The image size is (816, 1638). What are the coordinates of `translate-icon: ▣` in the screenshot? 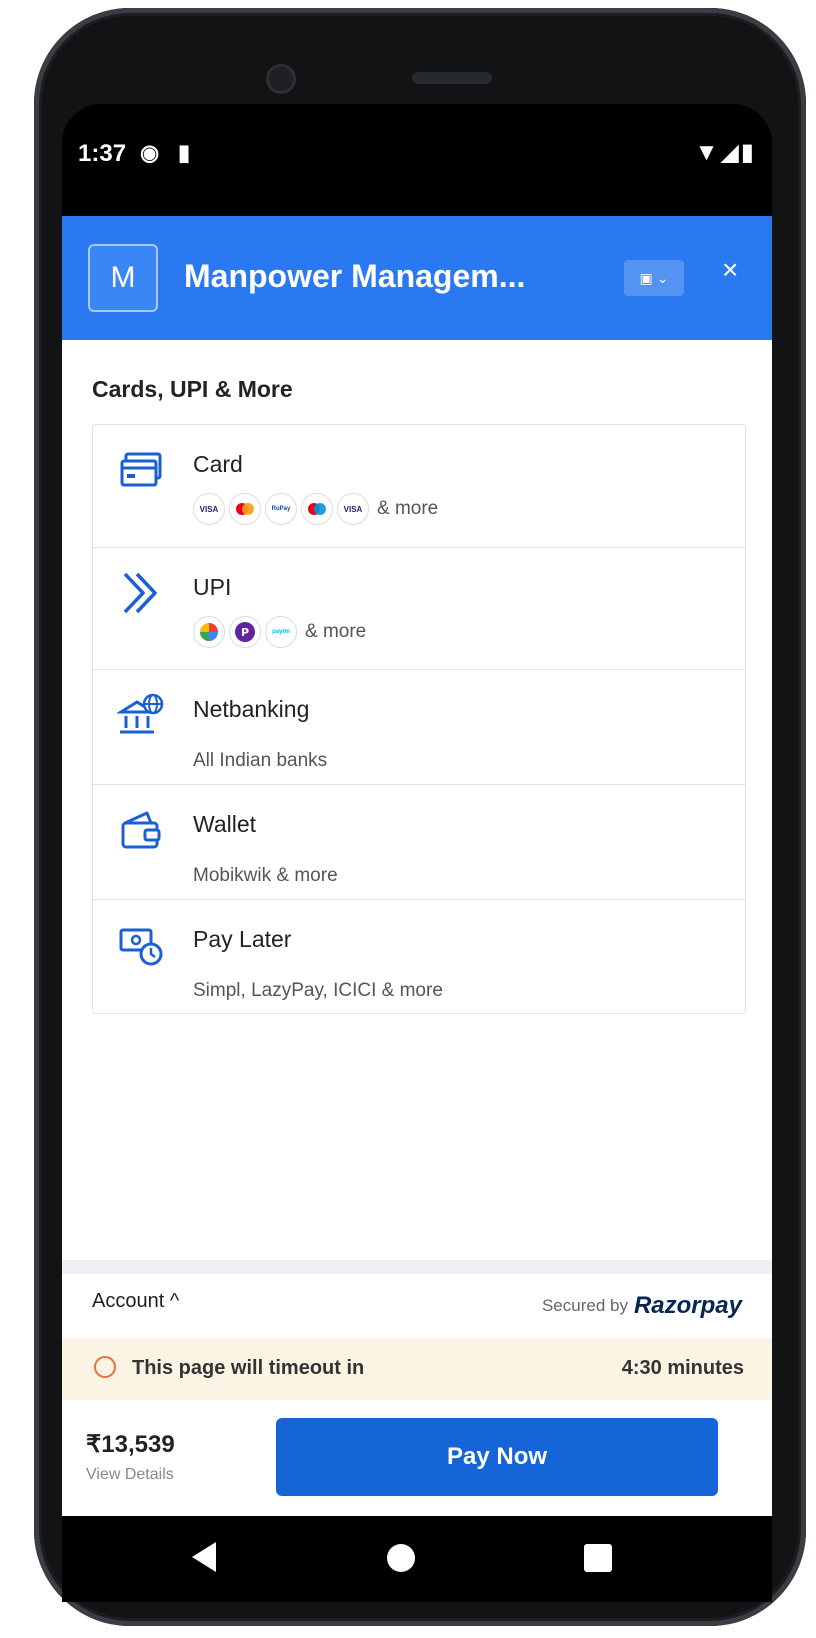 It's located at (646, 277).